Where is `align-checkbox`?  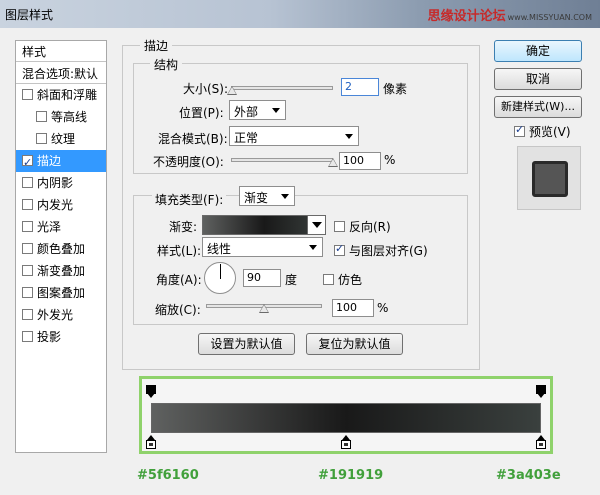
align-checkbox is located at coordinates (339, 249).